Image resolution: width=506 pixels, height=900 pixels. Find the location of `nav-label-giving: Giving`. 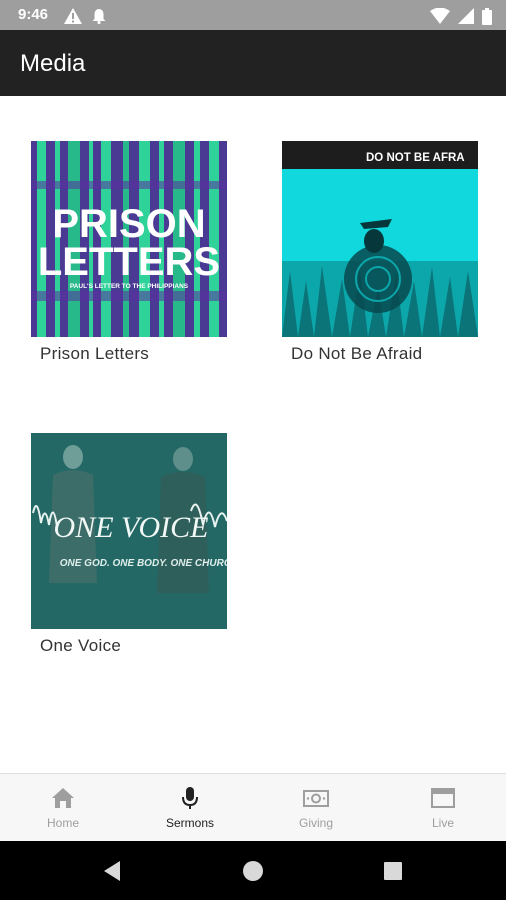

nav-label-giving: Giving is located at coordinates (315, 823).